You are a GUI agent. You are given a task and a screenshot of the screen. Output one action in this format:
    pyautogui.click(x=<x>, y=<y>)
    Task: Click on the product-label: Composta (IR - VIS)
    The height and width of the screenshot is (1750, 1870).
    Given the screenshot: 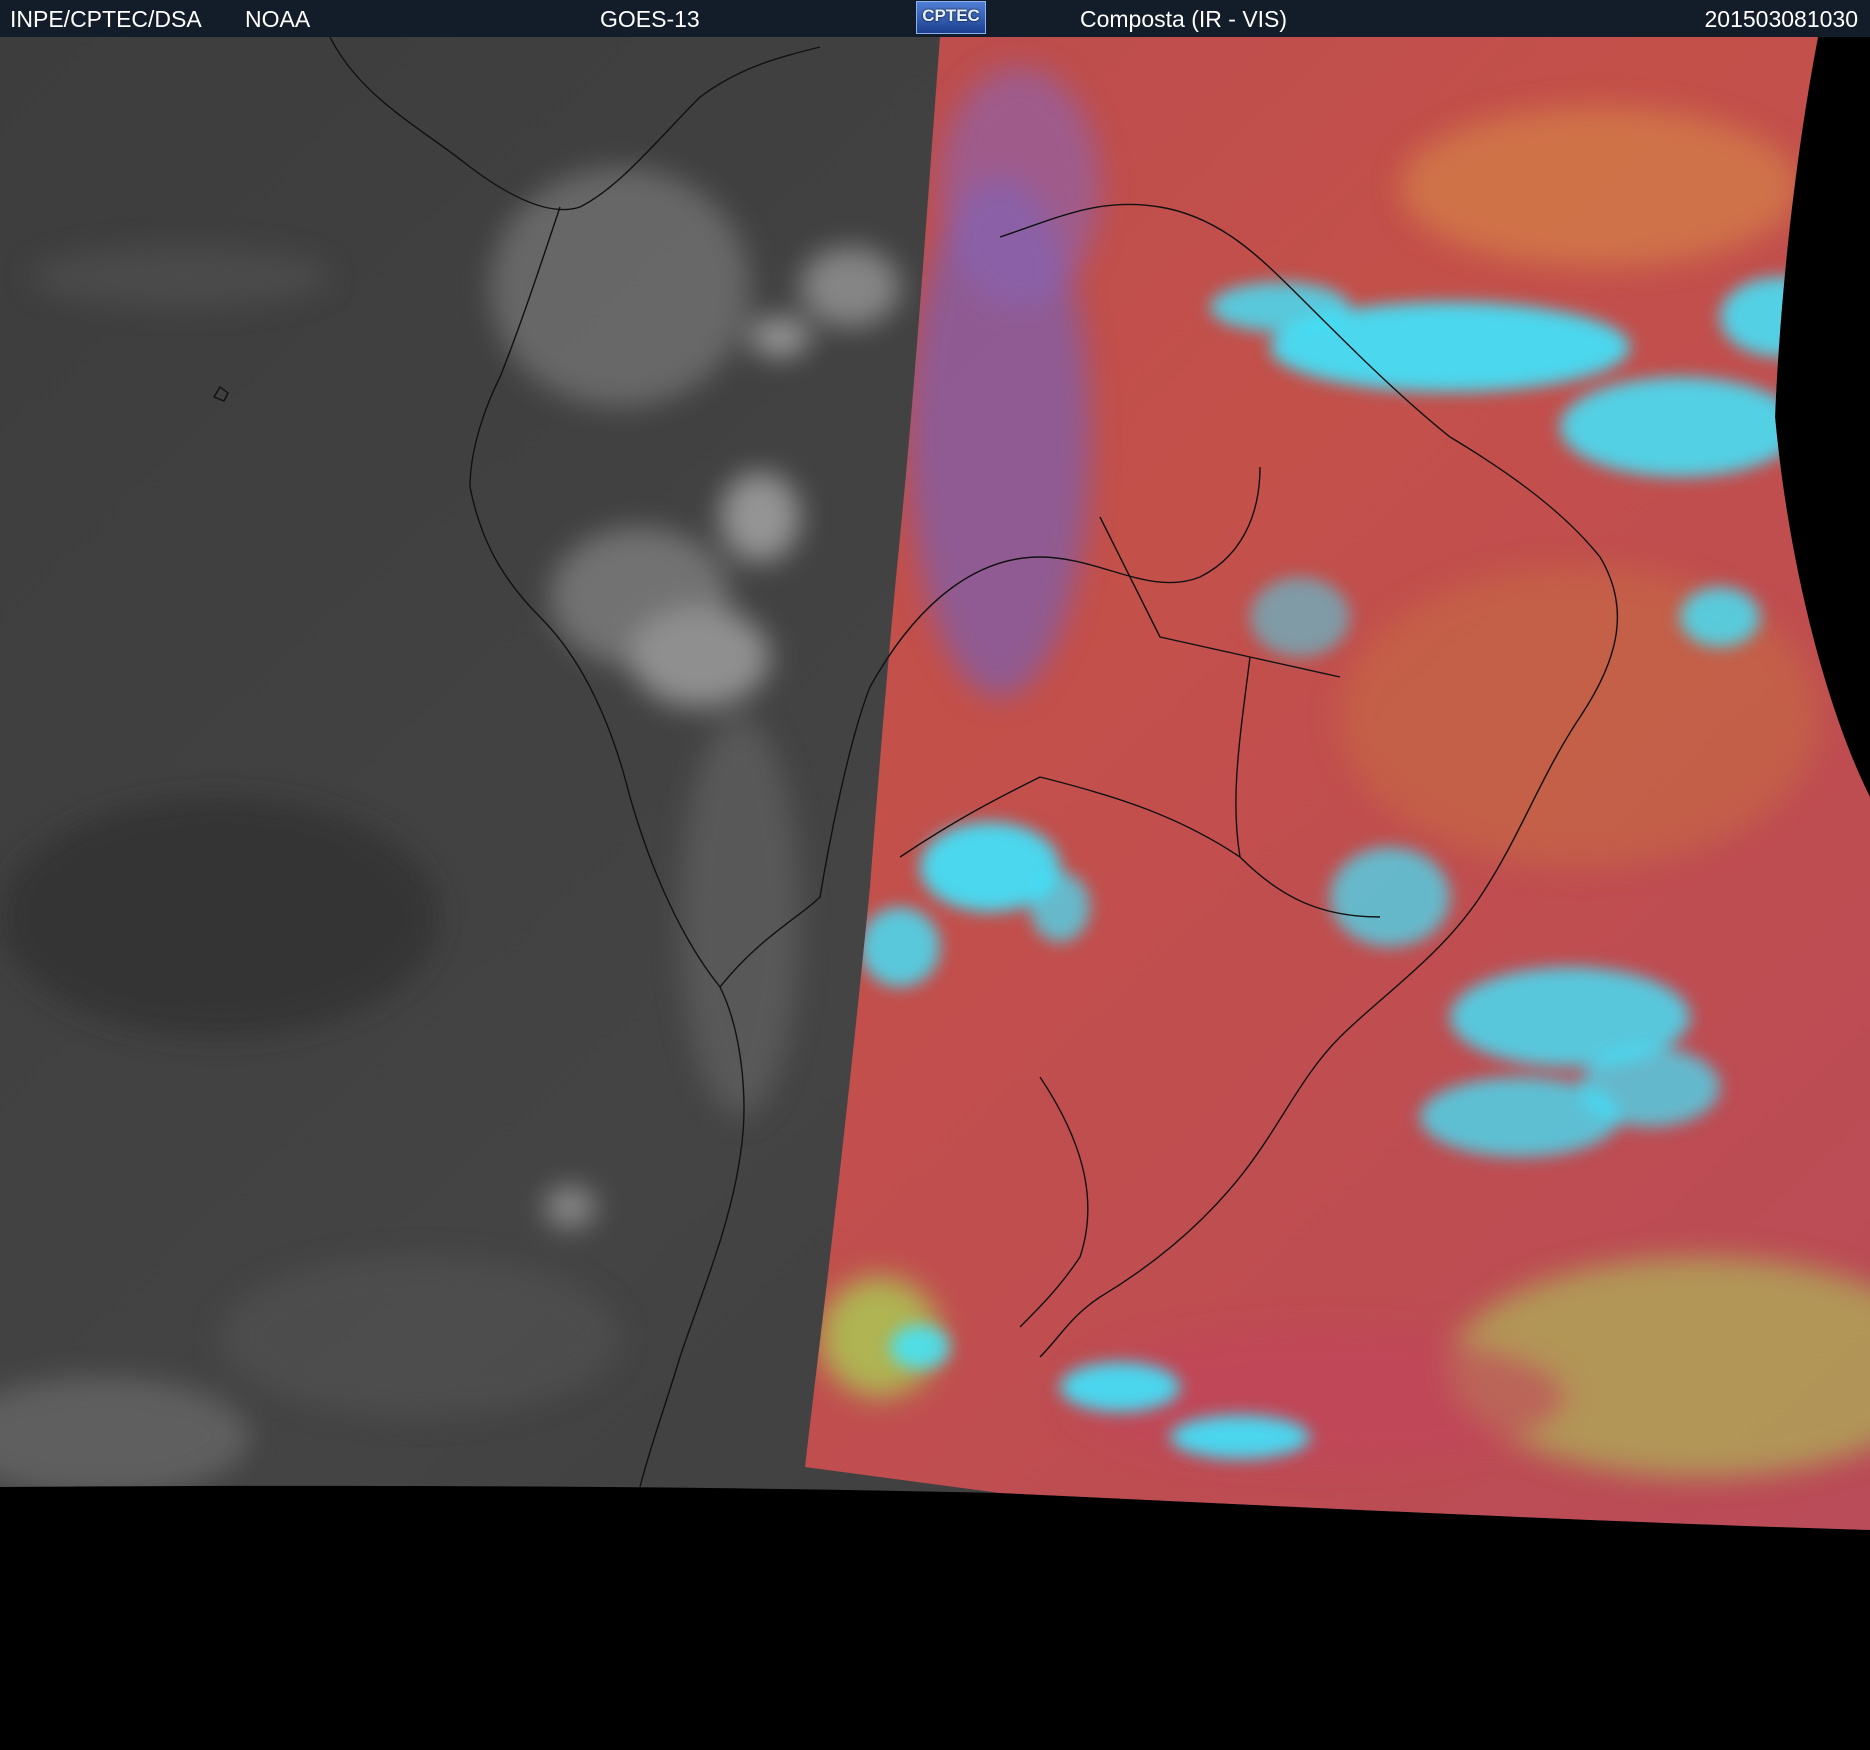 What is the action you would take?
    pyautogui.click(x=1184, y=19)
    